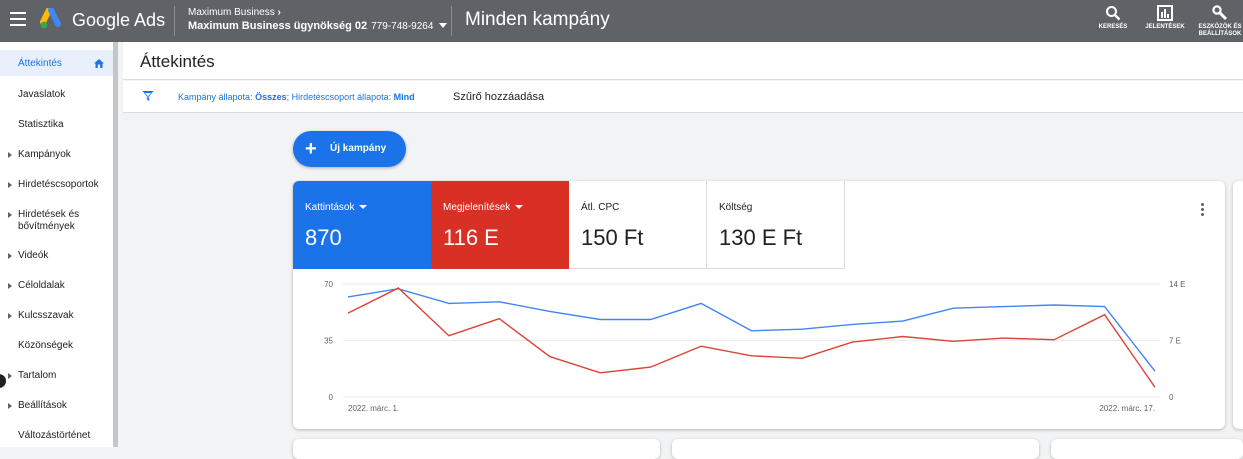 The image size is (1243, 459). I want to click on right-axis-tick: 14 E, so click(1177, 284).